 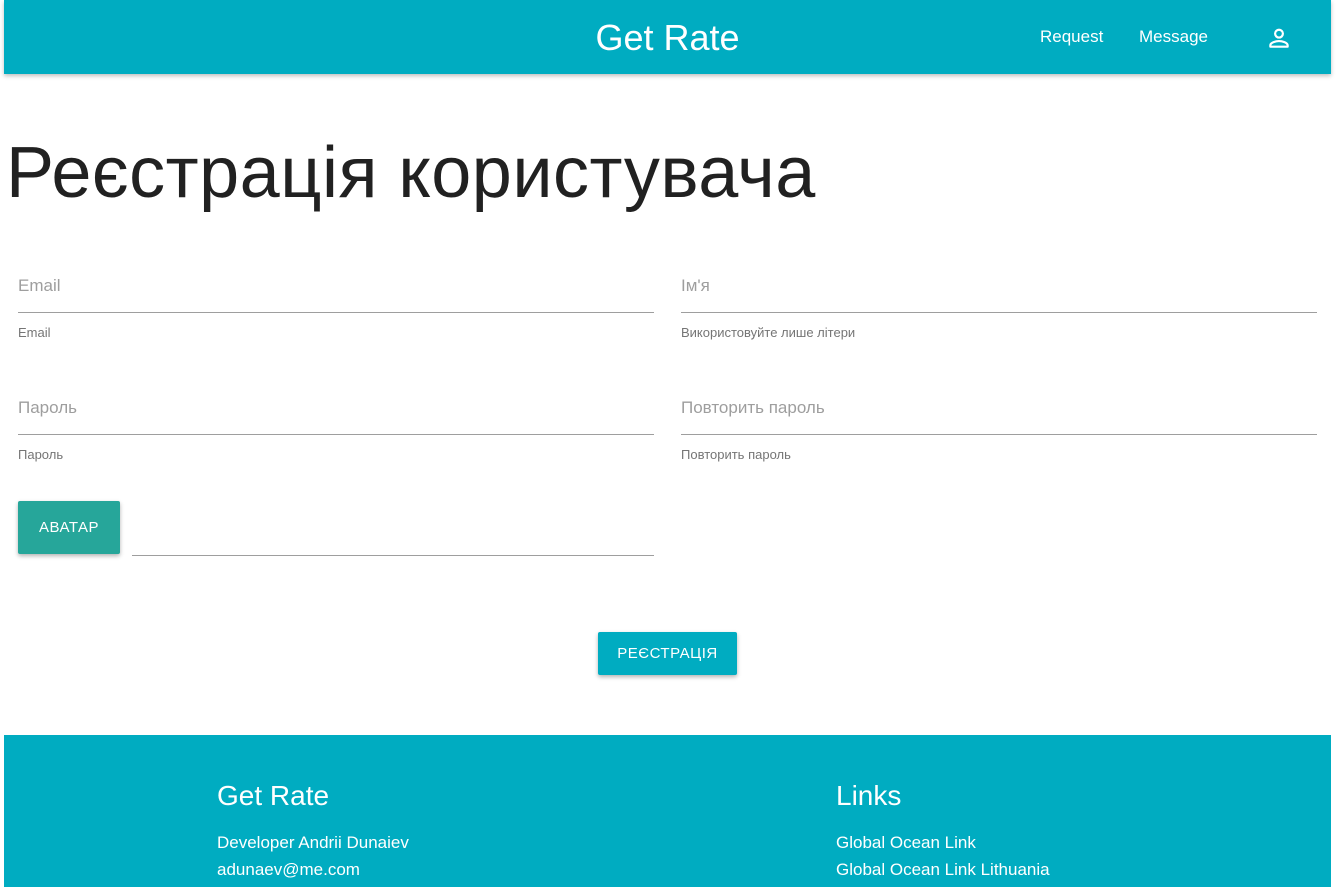 I want to click on footer-link-global-ocean-link: Global Ocean Link, so click(x=906, y=843).